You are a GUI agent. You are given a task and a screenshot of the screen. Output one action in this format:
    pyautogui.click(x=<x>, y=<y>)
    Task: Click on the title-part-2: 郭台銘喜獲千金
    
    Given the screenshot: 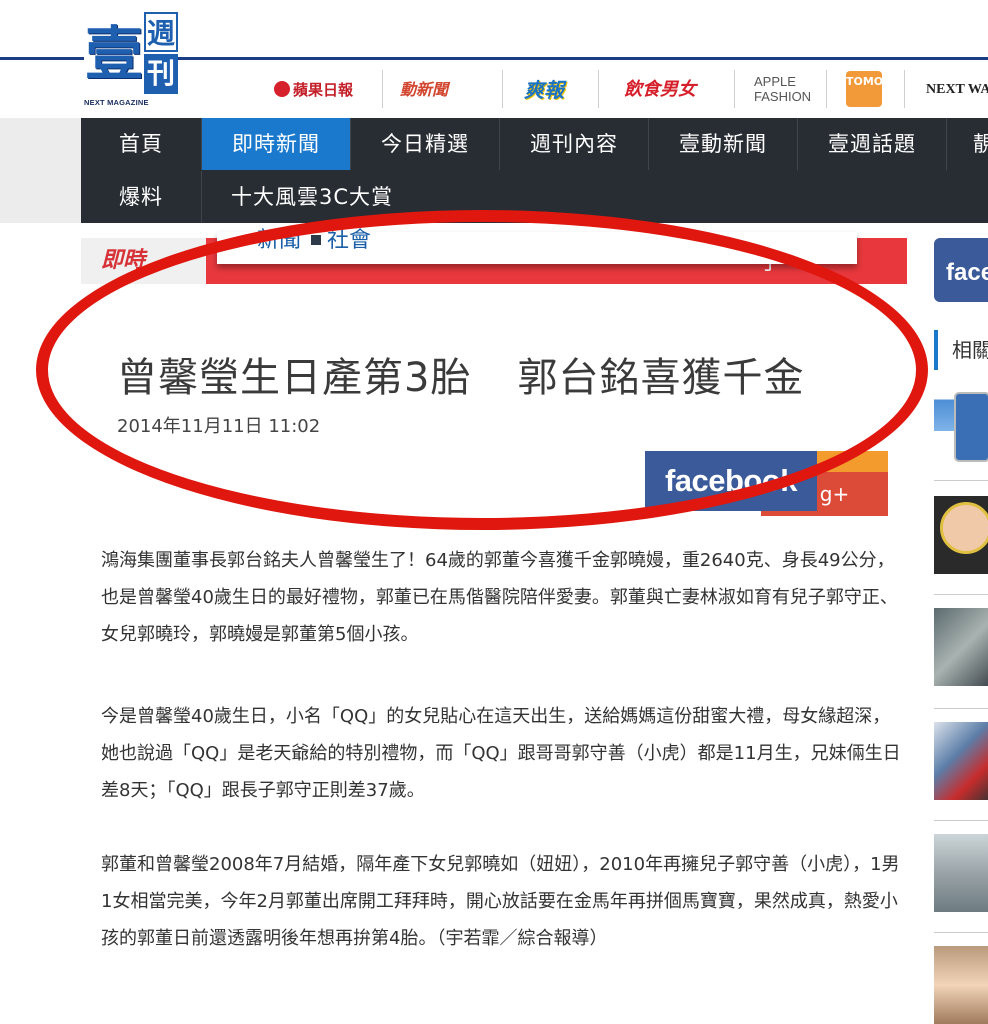 What is the action you would take?
    pyautogui.click(x=661, y=377)
    